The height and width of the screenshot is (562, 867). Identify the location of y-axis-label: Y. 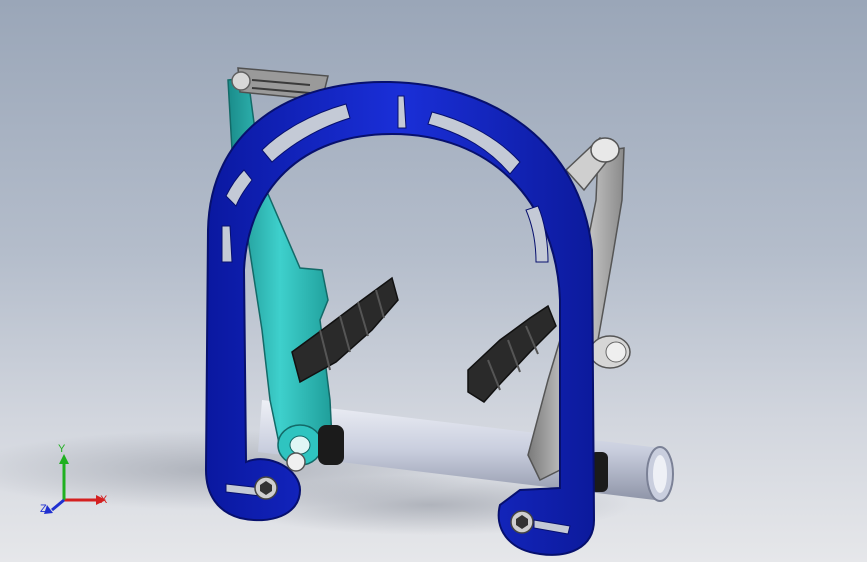
(62, 449).